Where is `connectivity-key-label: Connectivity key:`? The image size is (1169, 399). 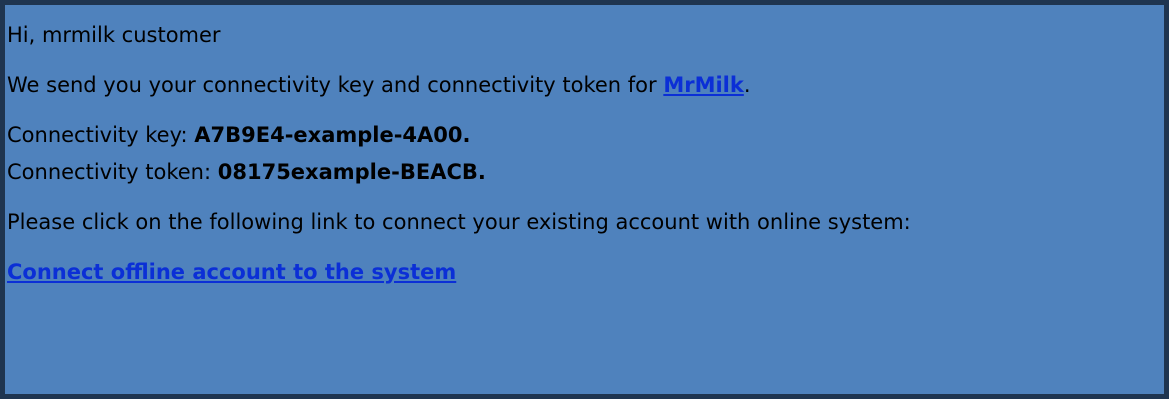
connectivity-key-label: Connectivity key: is located at coordinates (101, 135).